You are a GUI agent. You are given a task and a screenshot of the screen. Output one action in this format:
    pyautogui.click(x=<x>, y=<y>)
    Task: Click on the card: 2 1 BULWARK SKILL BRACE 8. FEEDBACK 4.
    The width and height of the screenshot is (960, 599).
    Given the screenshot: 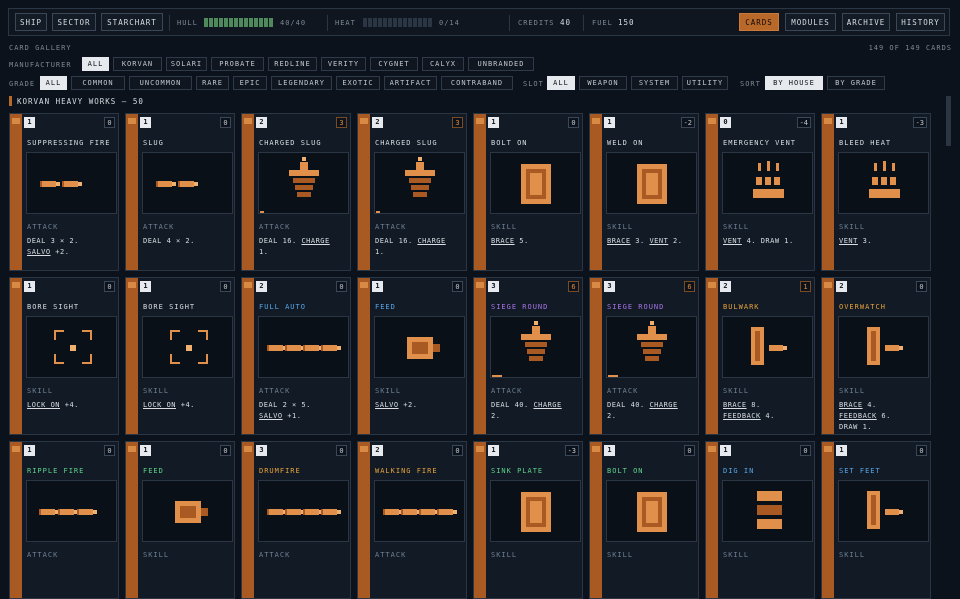 What is the action you would take?
    pyautogui.click(x=760, y=356)
    